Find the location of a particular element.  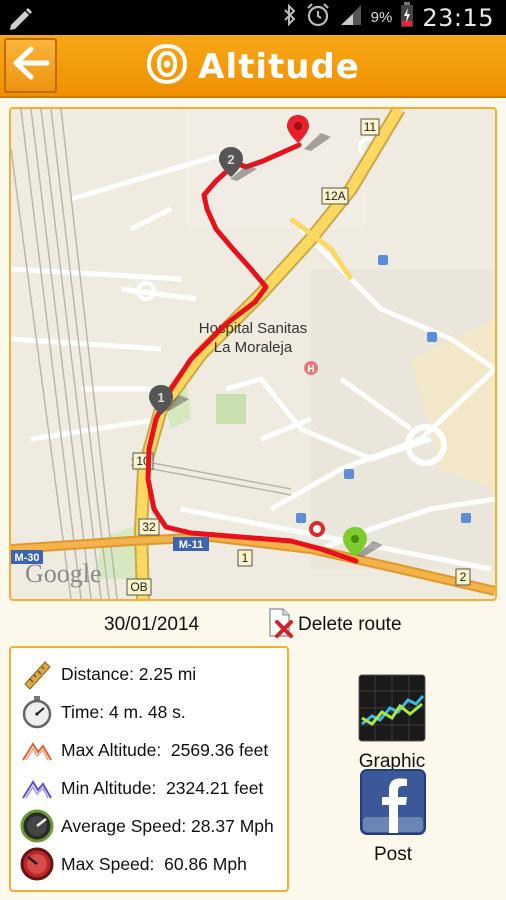

stat-max-altitude-text: Max Altitude: 2569.36 feet is located at coordinates (165, 749).